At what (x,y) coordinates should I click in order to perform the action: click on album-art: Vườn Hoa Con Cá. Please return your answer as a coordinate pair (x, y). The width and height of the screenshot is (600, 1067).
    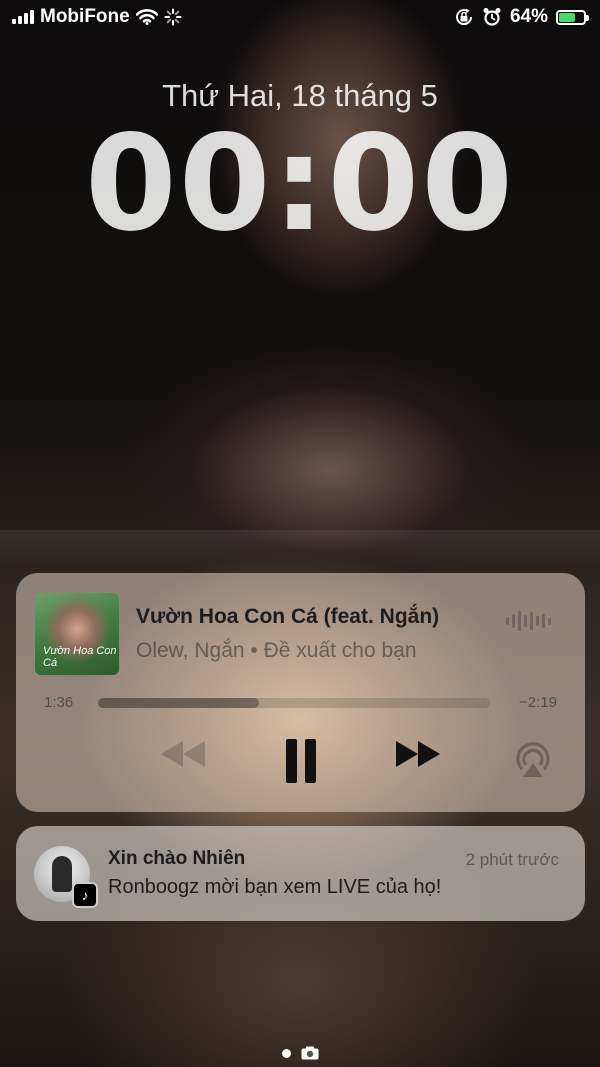
    Looking at the image, I should click on (77, 634).